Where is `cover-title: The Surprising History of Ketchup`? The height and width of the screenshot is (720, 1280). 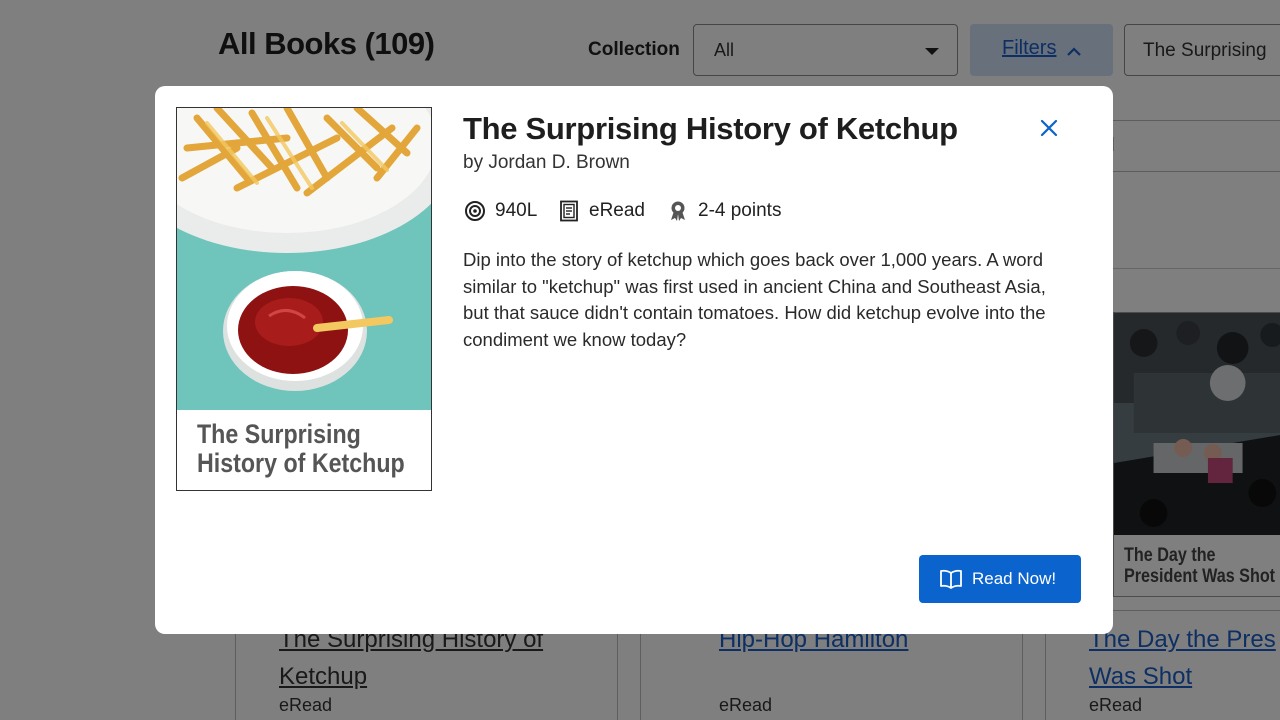
cover-title: The Surprising History of Ketchup is located at coordinates (301, 448).